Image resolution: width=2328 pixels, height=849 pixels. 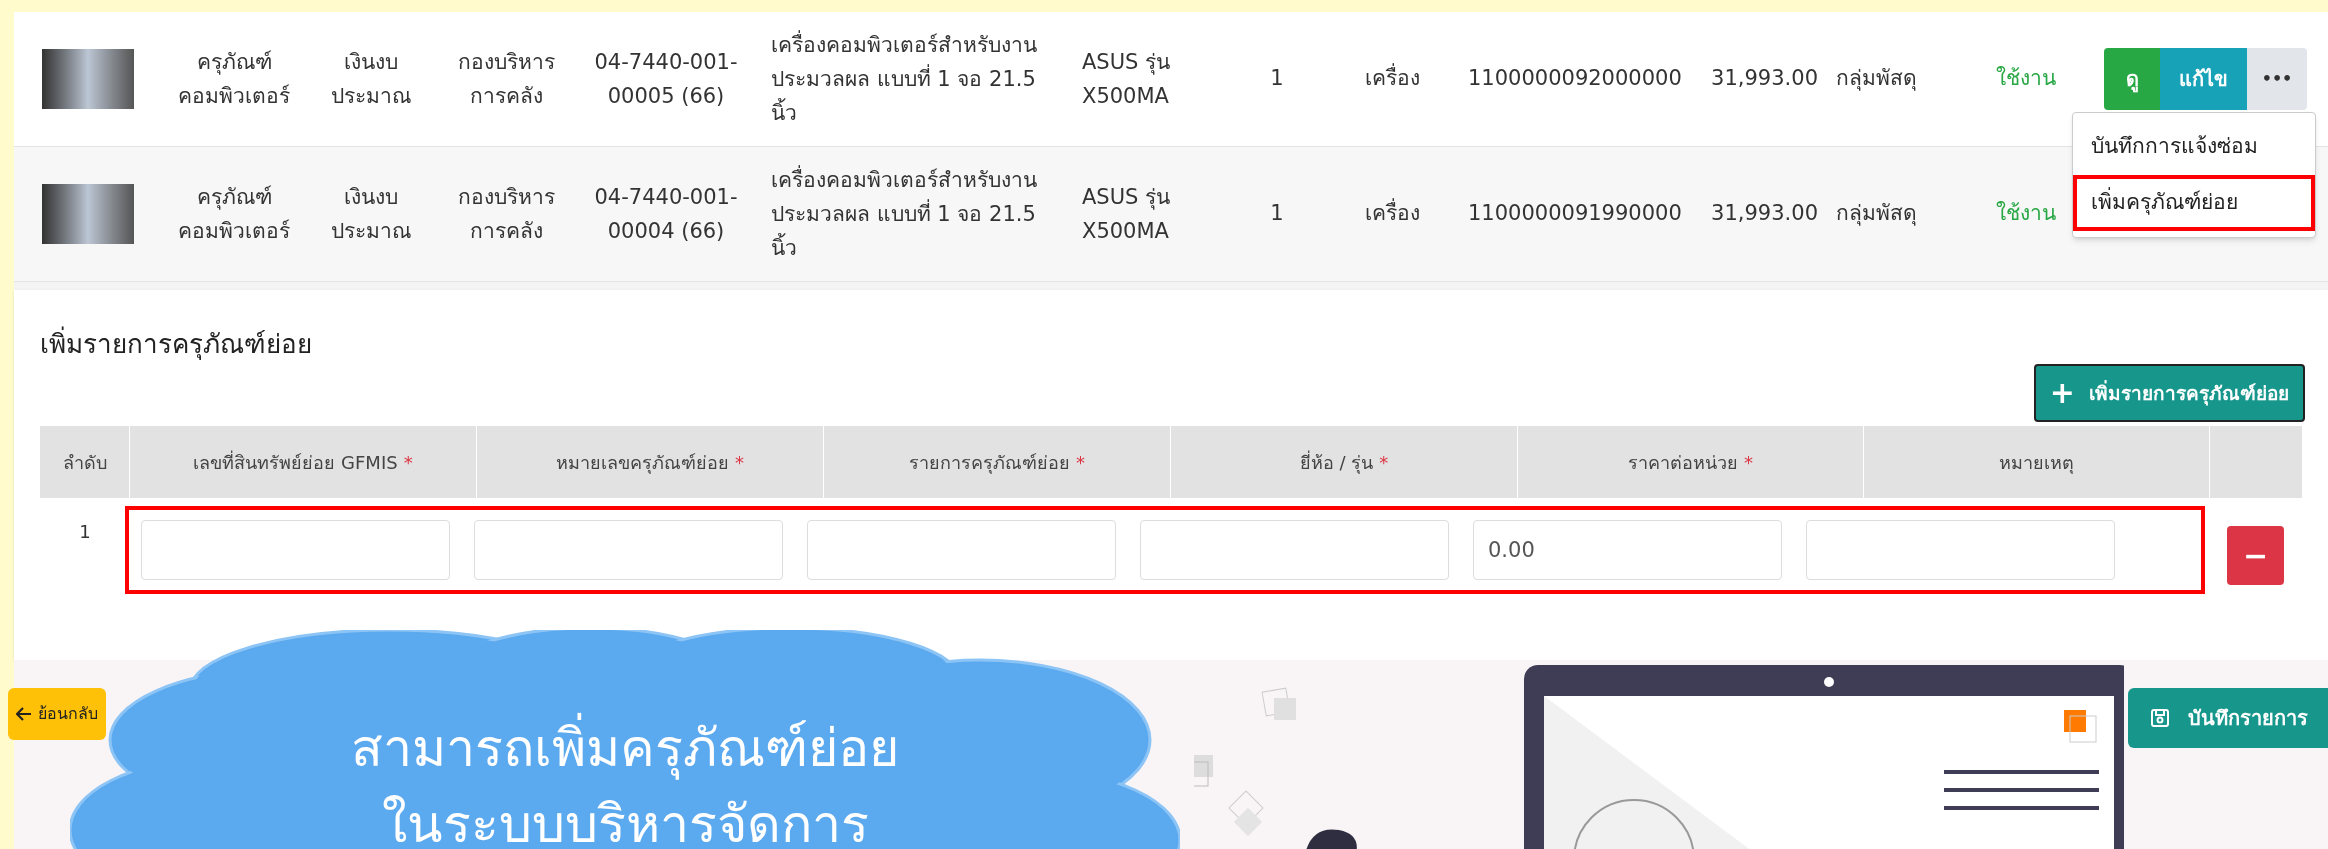 What do you see at coordinates (2255, 555) in the screenshot?
I see `remove-button: −` at bounding box center [2255, 555].